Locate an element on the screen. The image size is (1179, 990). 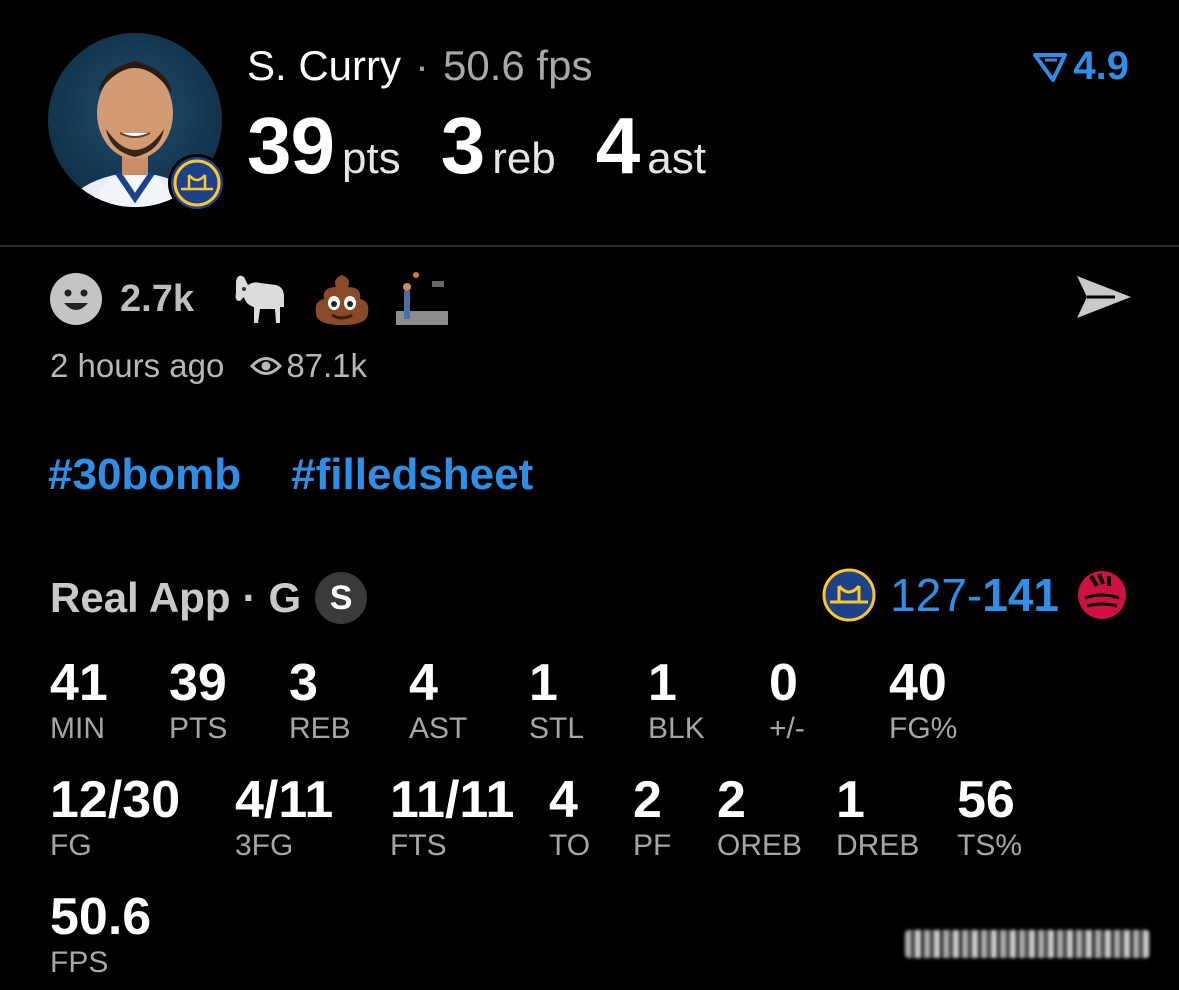
stat-value: 11/11 is located at coordinates (452, 800).